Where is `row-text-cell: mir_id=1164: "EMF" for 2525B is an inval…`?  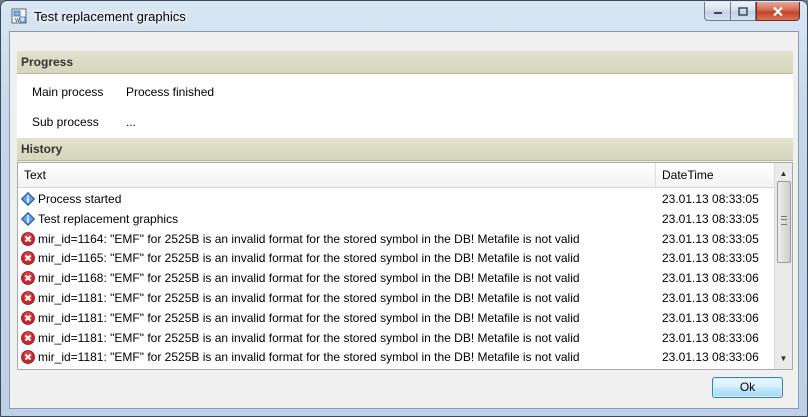
row-text-cell: mir_id=1164: "EMF" for 2525B is an inval… is located at coordinates (338, 240).